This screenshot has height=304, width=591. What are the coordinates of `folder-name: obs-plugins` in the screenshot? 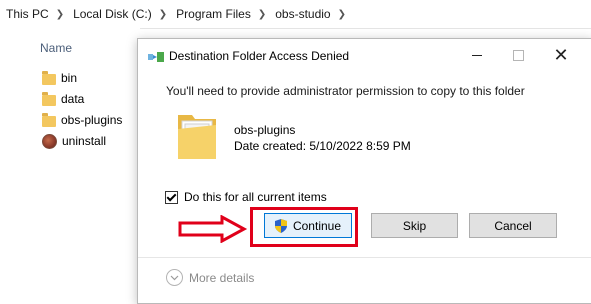 It's located at (265, 130).